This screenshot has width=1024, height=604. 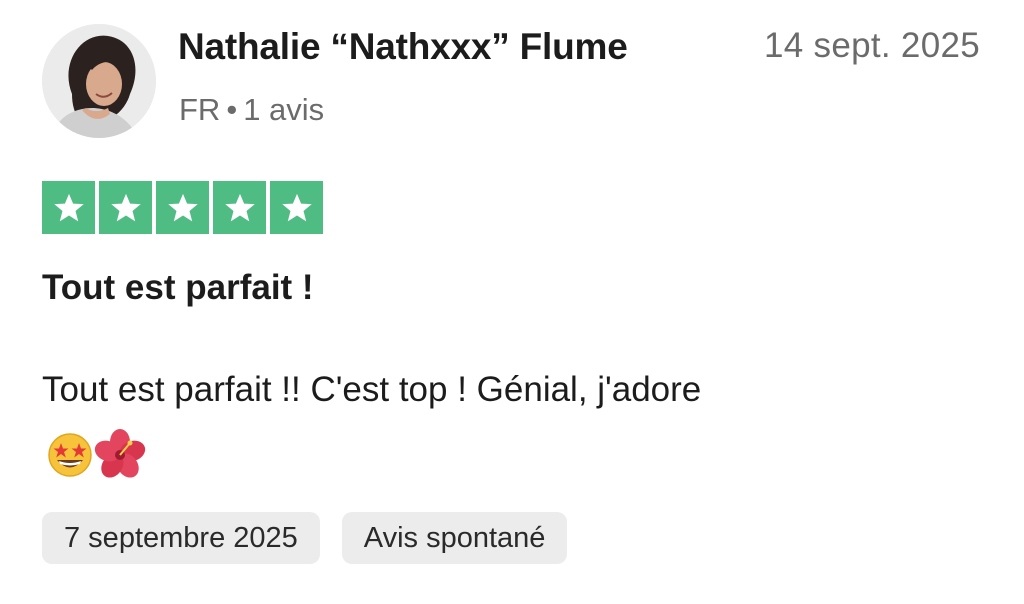 I want to click on review-date: 14 sept. 2025, so click(x=871, y=45).